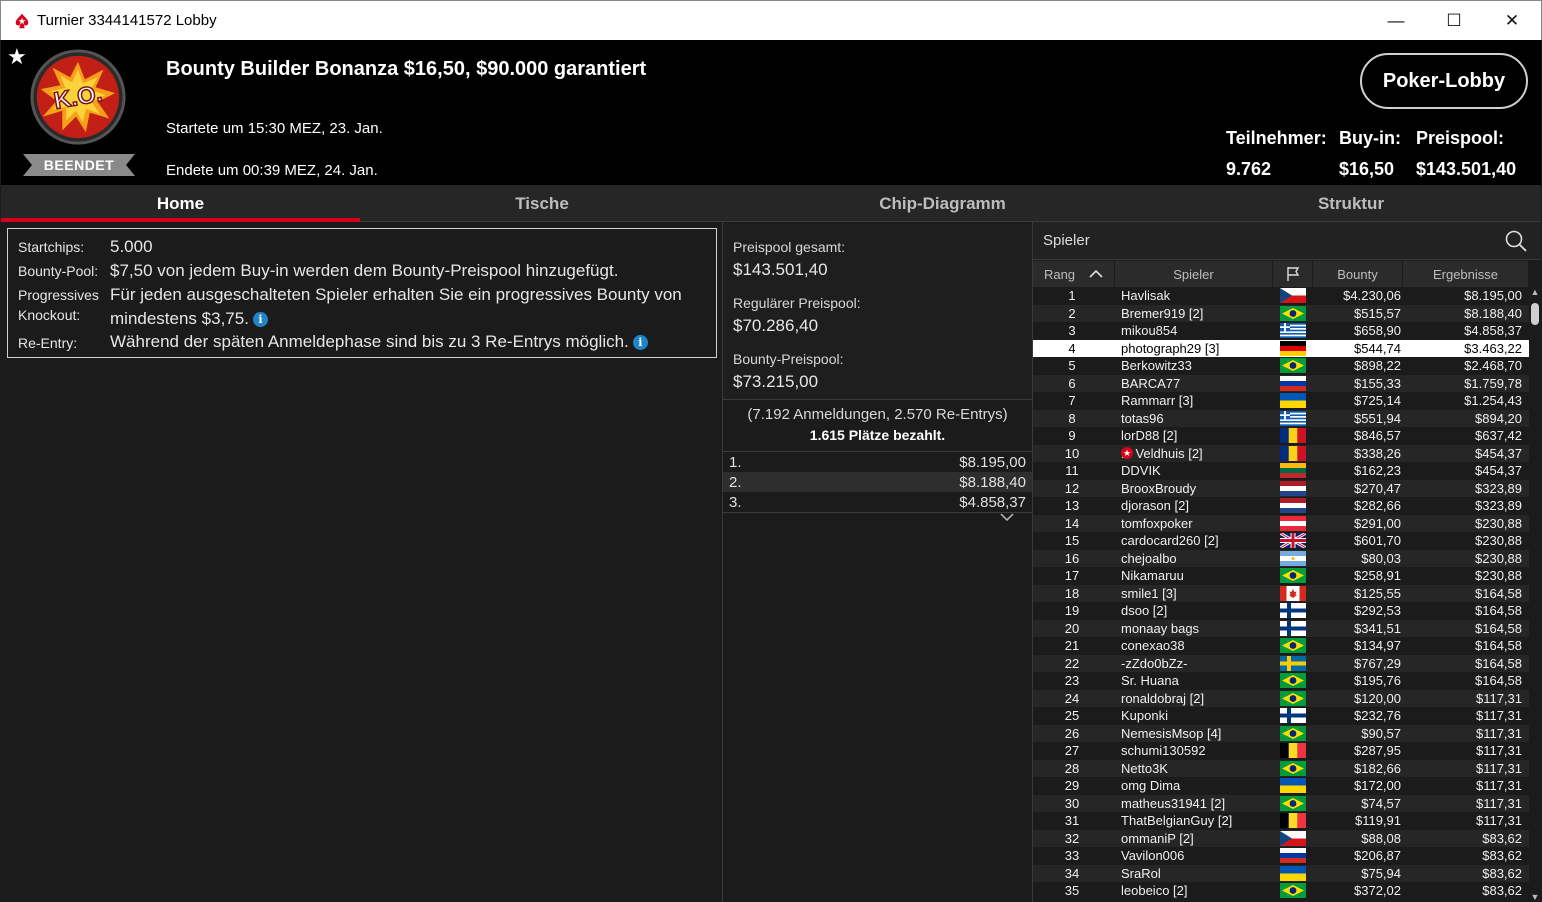 This screenshot has height=902, width=1542. I want to click on player-row: 20 monaay bags $341,51 $164,58, so click(1281, 628).